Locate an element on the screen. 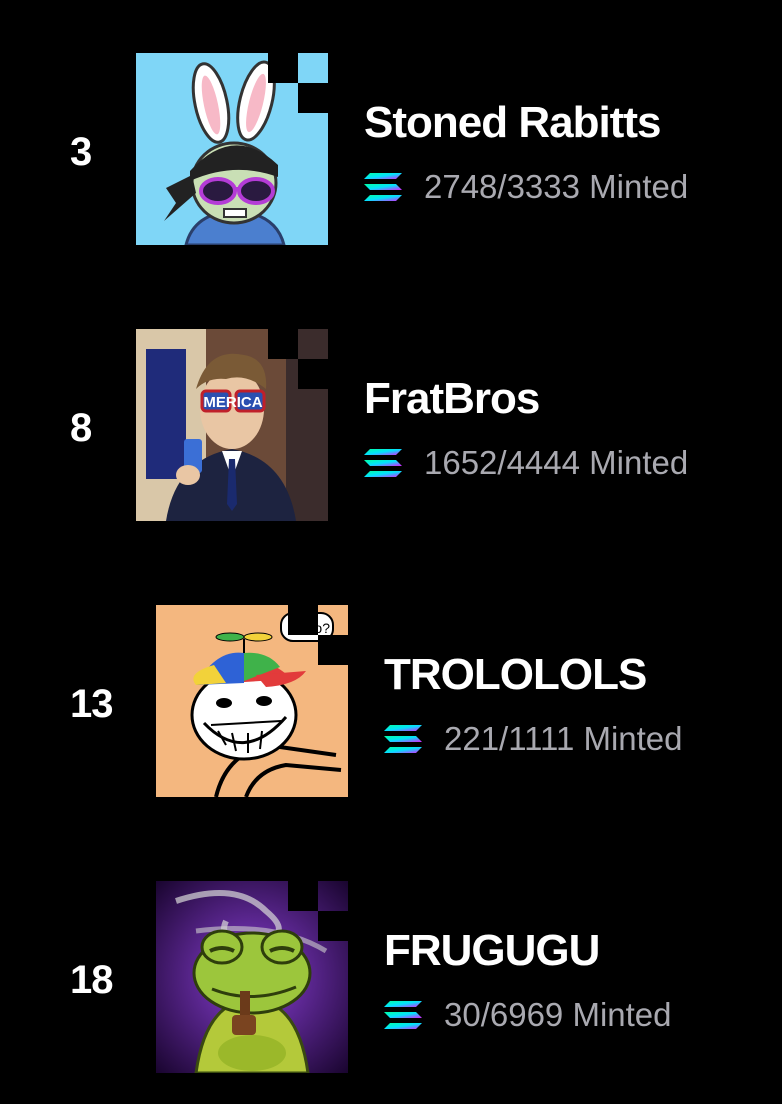  rank-number: 13 is located at coordinates (91, 704).